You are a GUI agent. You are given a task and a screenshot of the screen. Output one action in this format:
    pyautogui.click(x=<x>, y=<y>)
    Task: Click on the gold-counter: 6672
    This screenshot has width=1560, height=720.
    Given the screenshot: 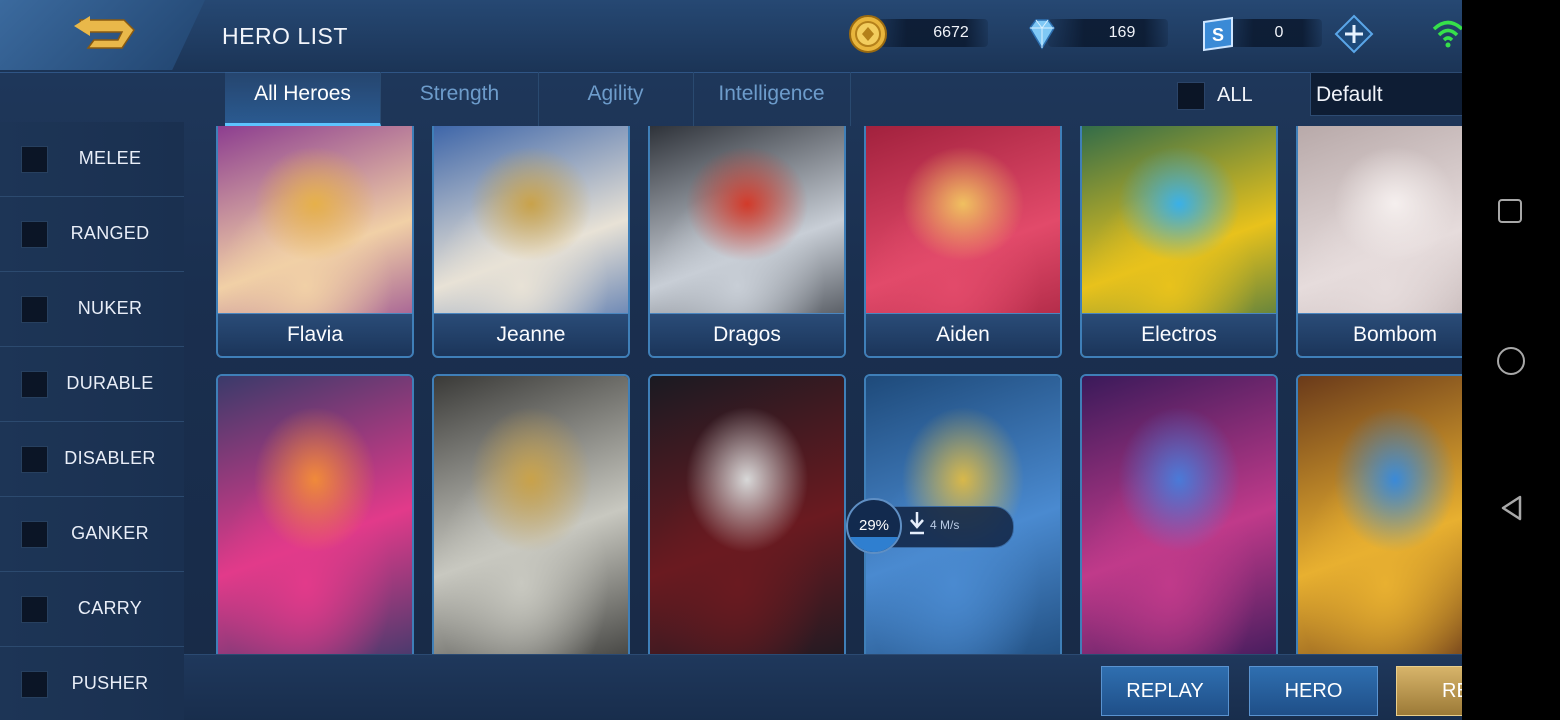 What is the action you would take?
    pyautogui.click(x=918, y=33)
    